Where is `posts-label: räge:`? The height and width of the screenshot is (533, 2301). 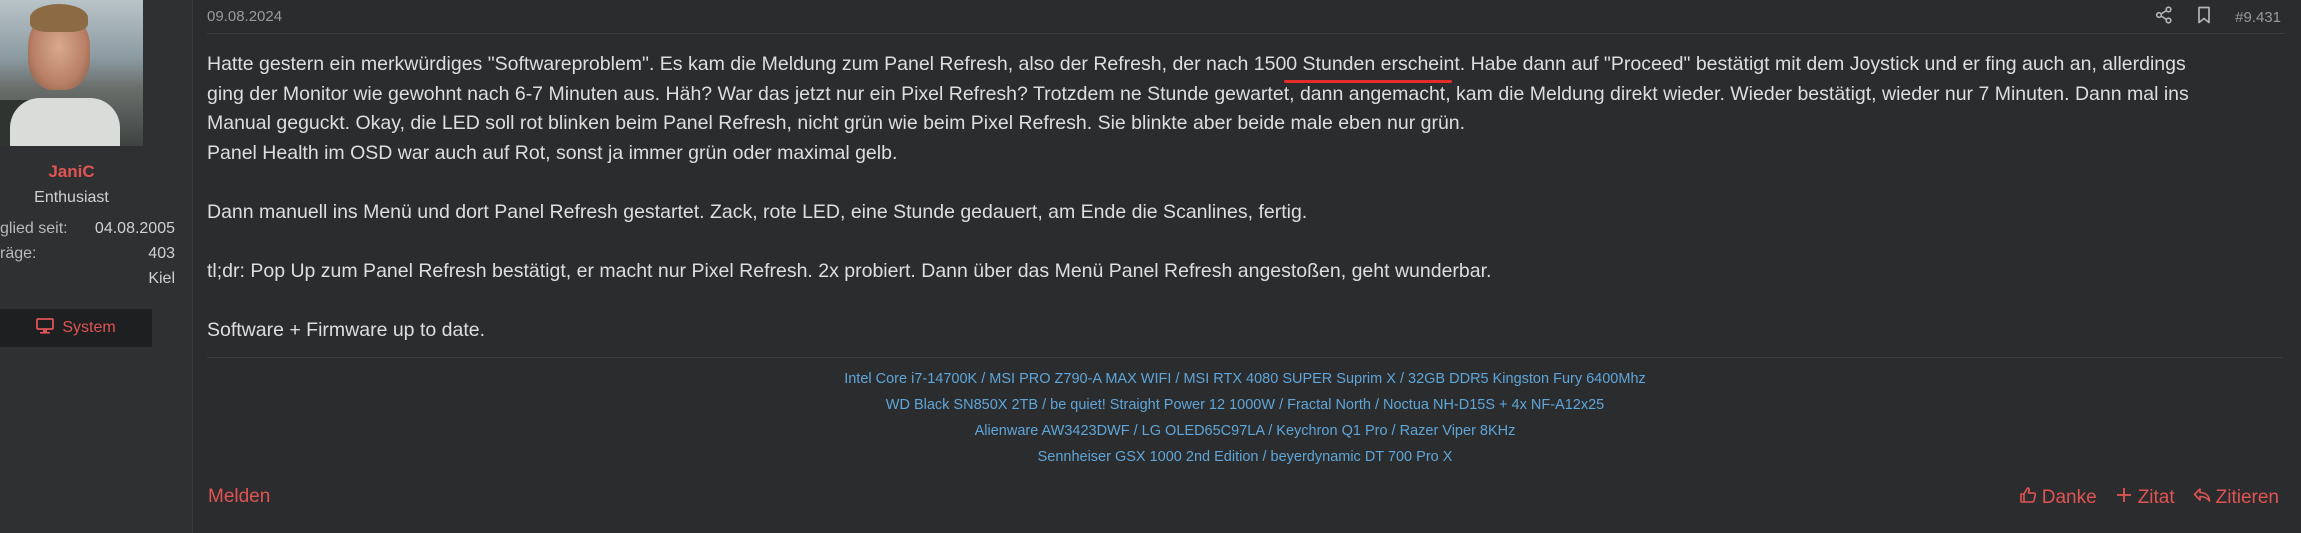 posts-label: räge: is located at coordinates (18, 253).